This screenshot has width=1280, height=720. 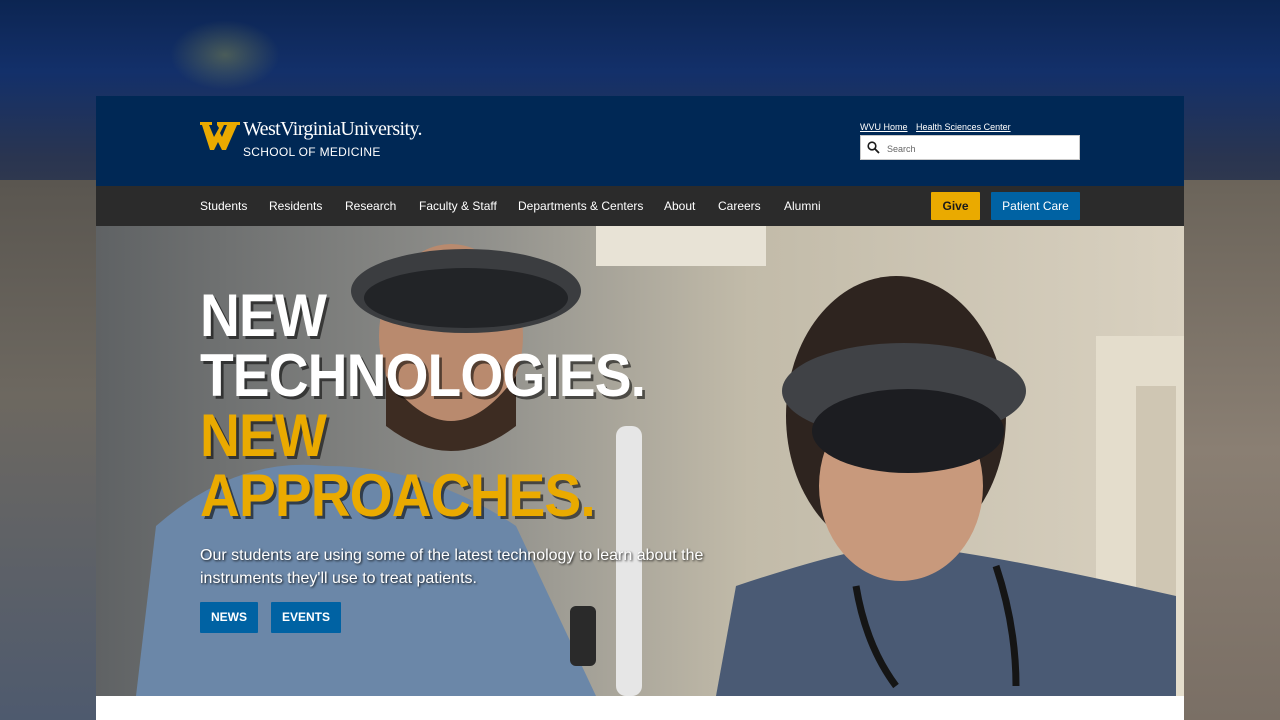 What do you see at coordinates (263, 435) in the screenshot?
I see `hero-headline-line3: NEW` at bounding box center [263, 435].